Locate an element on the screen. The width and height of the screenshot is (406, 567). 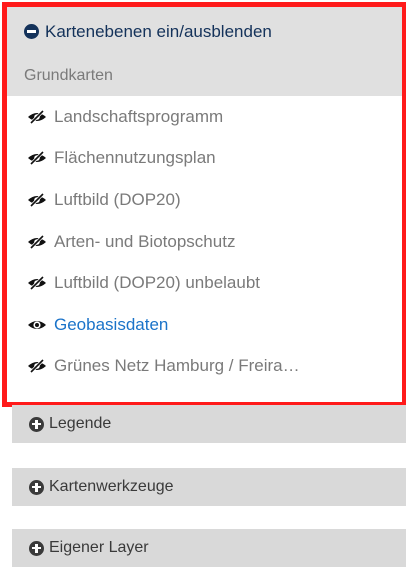
section-own-layer-label: Eigener Layer is located at coordinates (99, 547).